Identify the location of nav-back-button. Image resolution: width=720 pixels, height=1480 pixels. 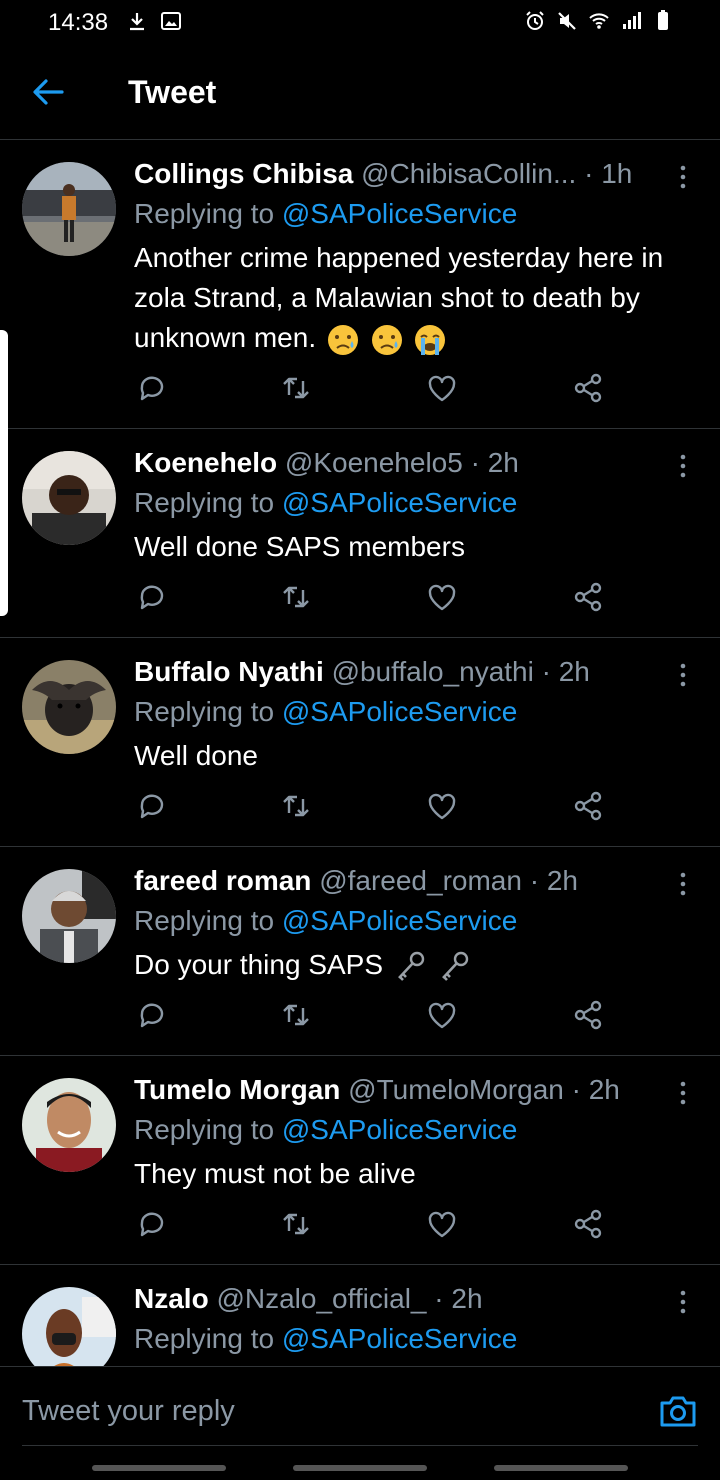
(561, 1468).